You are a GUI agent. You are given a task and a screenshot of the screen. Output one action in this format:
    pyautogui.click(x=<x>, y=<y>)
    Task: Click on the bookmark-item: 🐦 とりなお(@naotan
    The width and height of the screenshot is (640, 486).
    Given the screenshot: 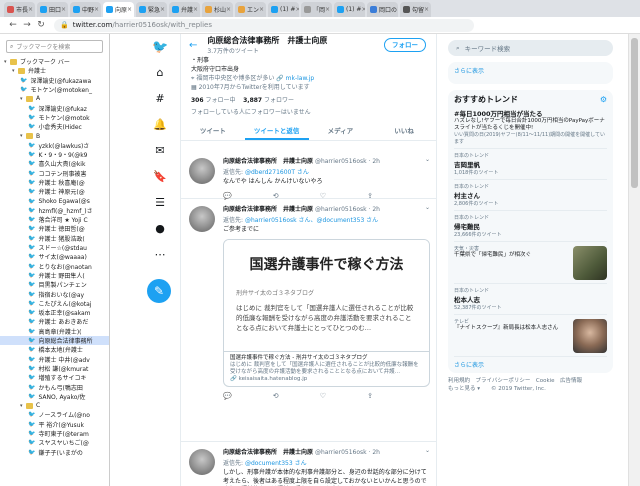 What is the action you would take?
    pyautogui.click(x=54, y=266)
    